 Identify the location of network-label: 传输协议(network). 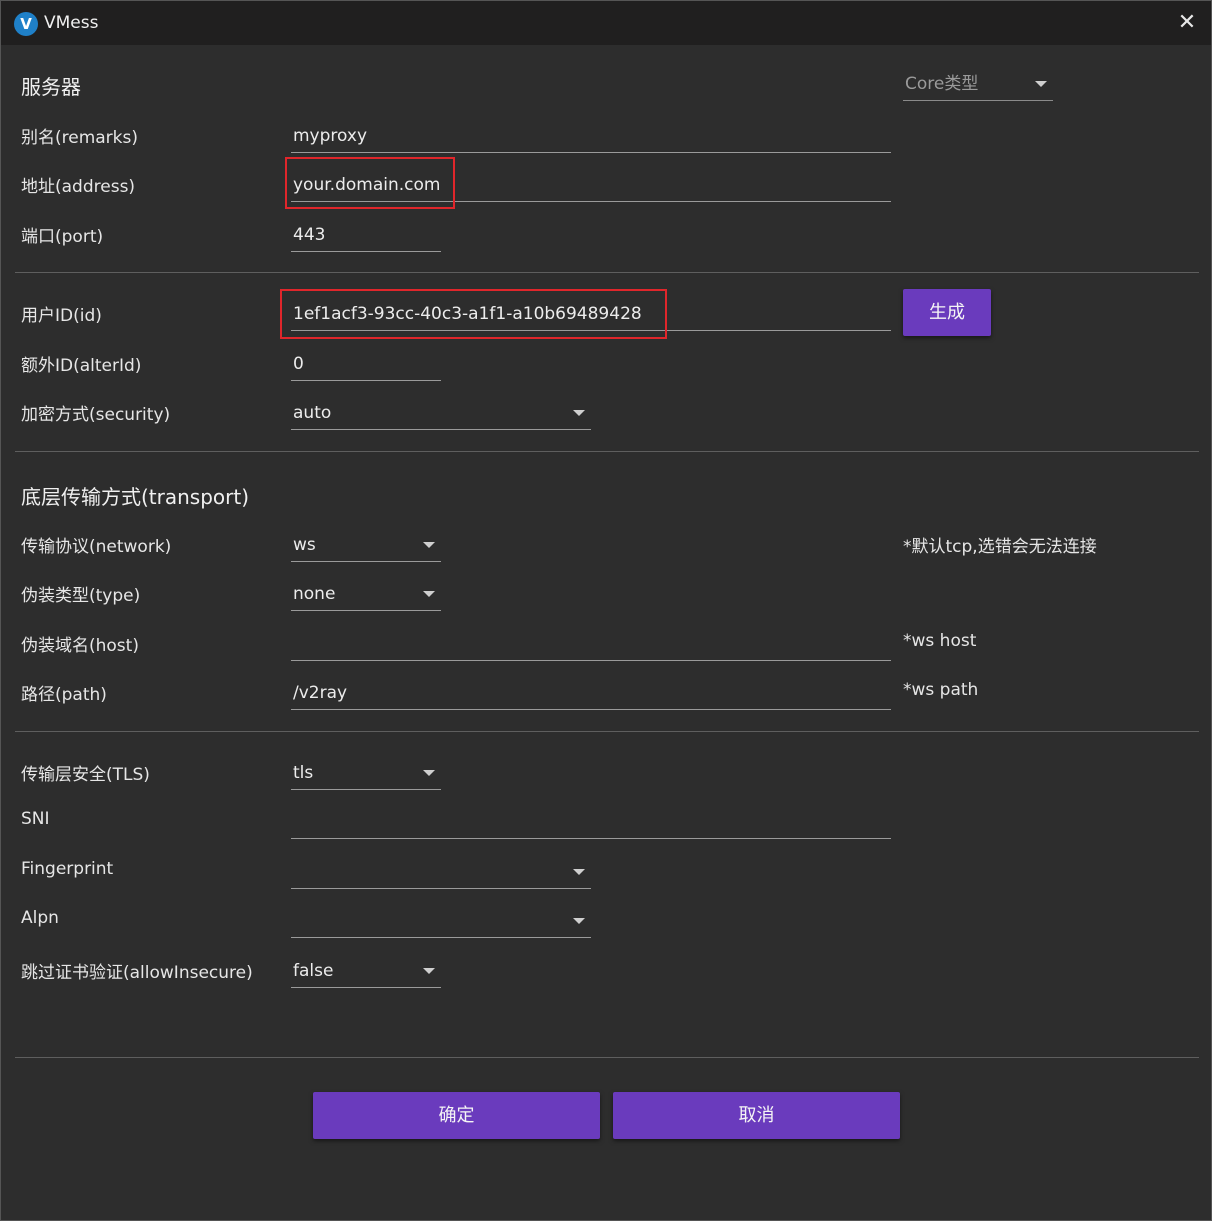
(96, 547).